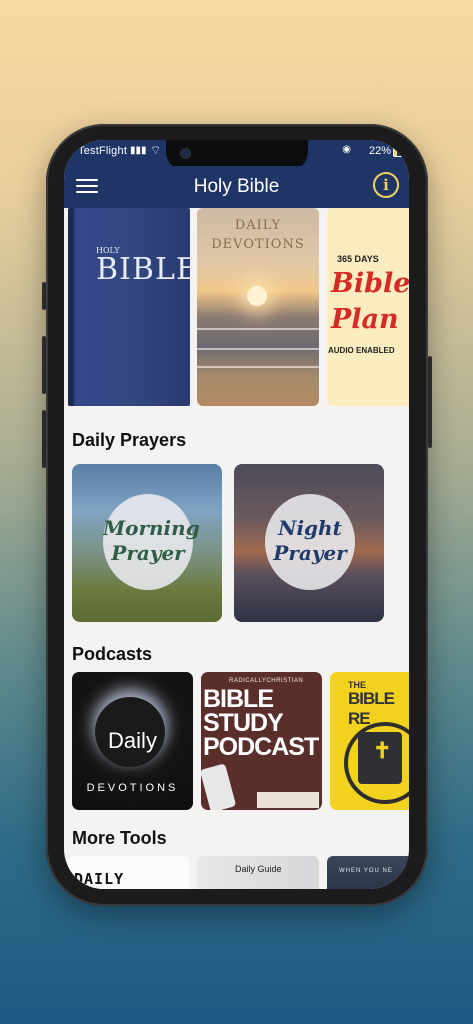 The width and height of the screenshot is (473, 1024). I want to click on prayer-badge: Night Prayer, so click(310, 542).